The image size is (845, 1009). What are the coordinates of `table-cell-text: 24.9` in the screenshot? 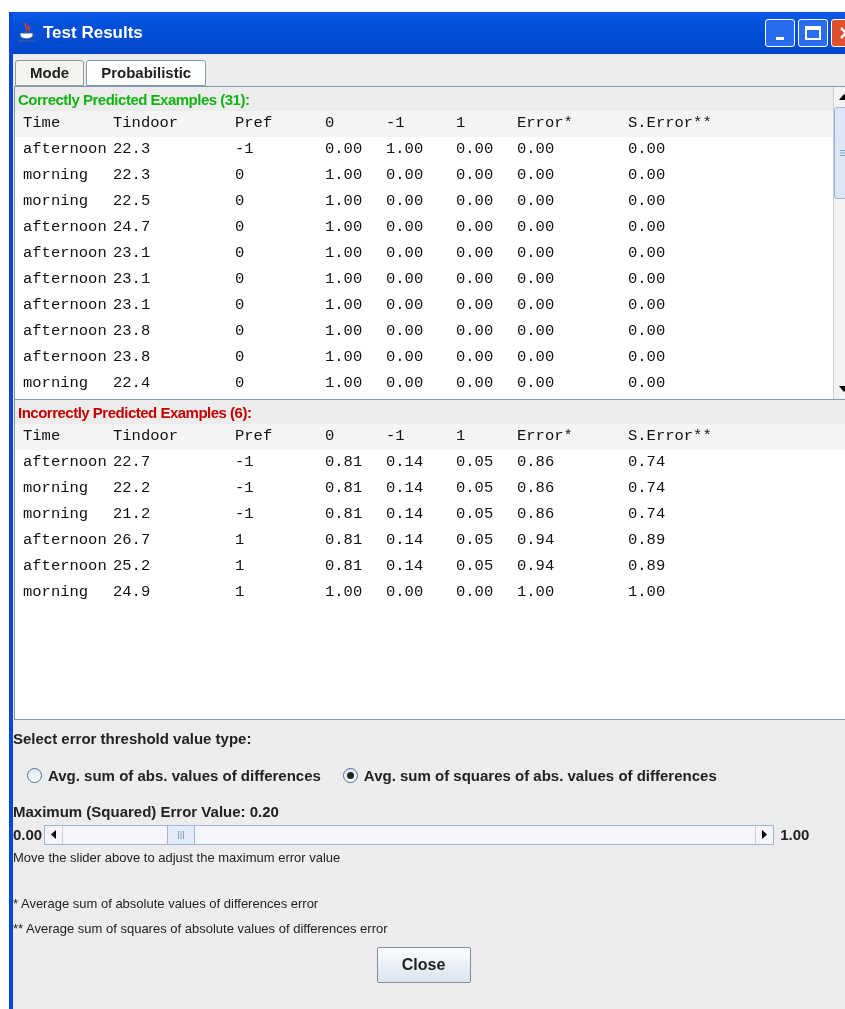 It's located at (132, 593).